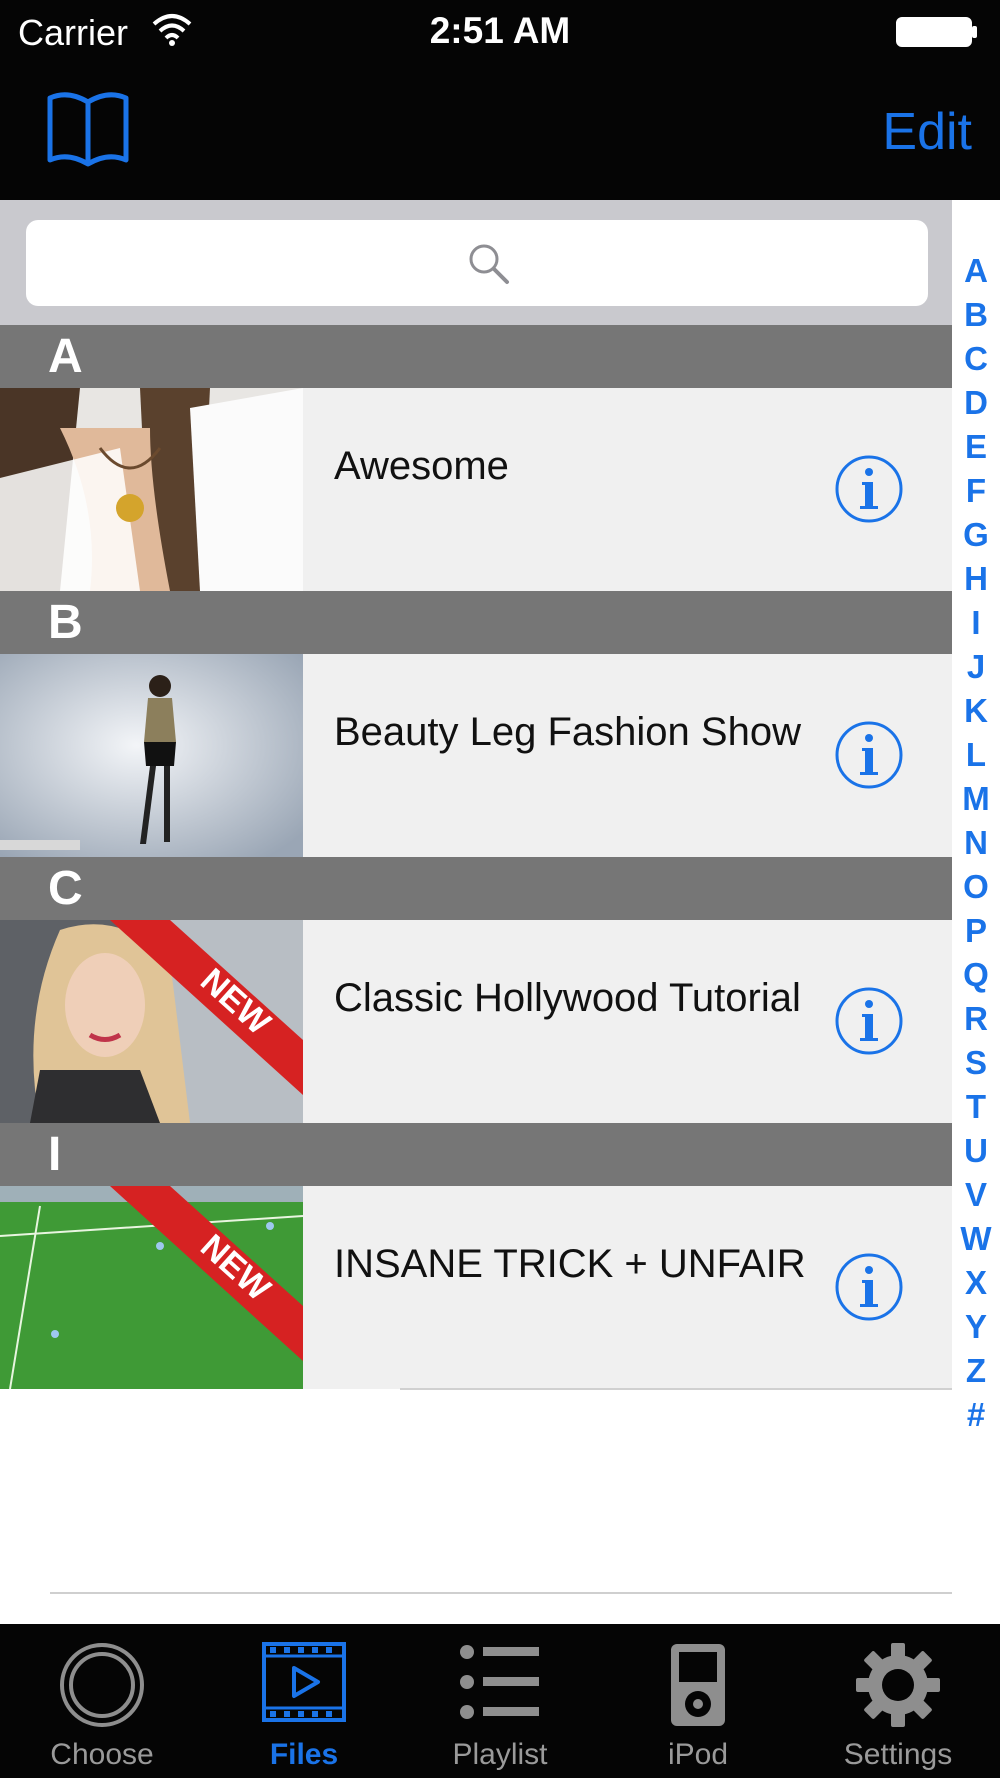  Describe the element at coordinates (102, 1754) in the screenshot. I see `tab-label: Choose` at that location.